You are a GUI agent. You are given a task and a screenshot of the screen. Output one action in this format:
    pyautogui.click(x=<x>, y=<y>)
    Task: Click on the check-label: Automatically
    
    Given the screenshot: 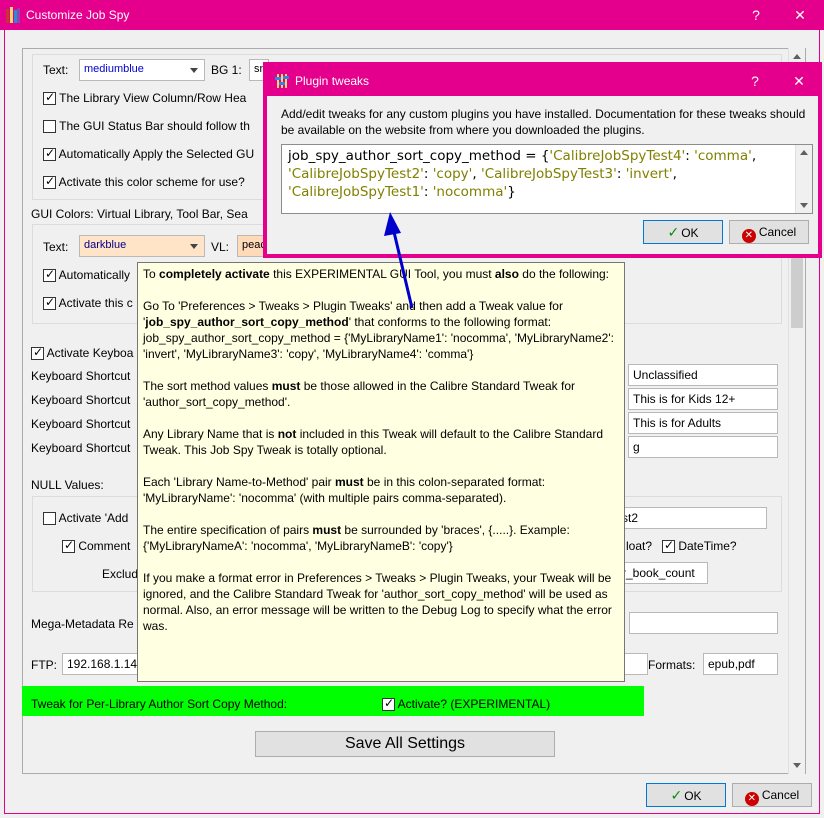 What is the action you would take?
    pyautogui.click(x=94, y=275)
    